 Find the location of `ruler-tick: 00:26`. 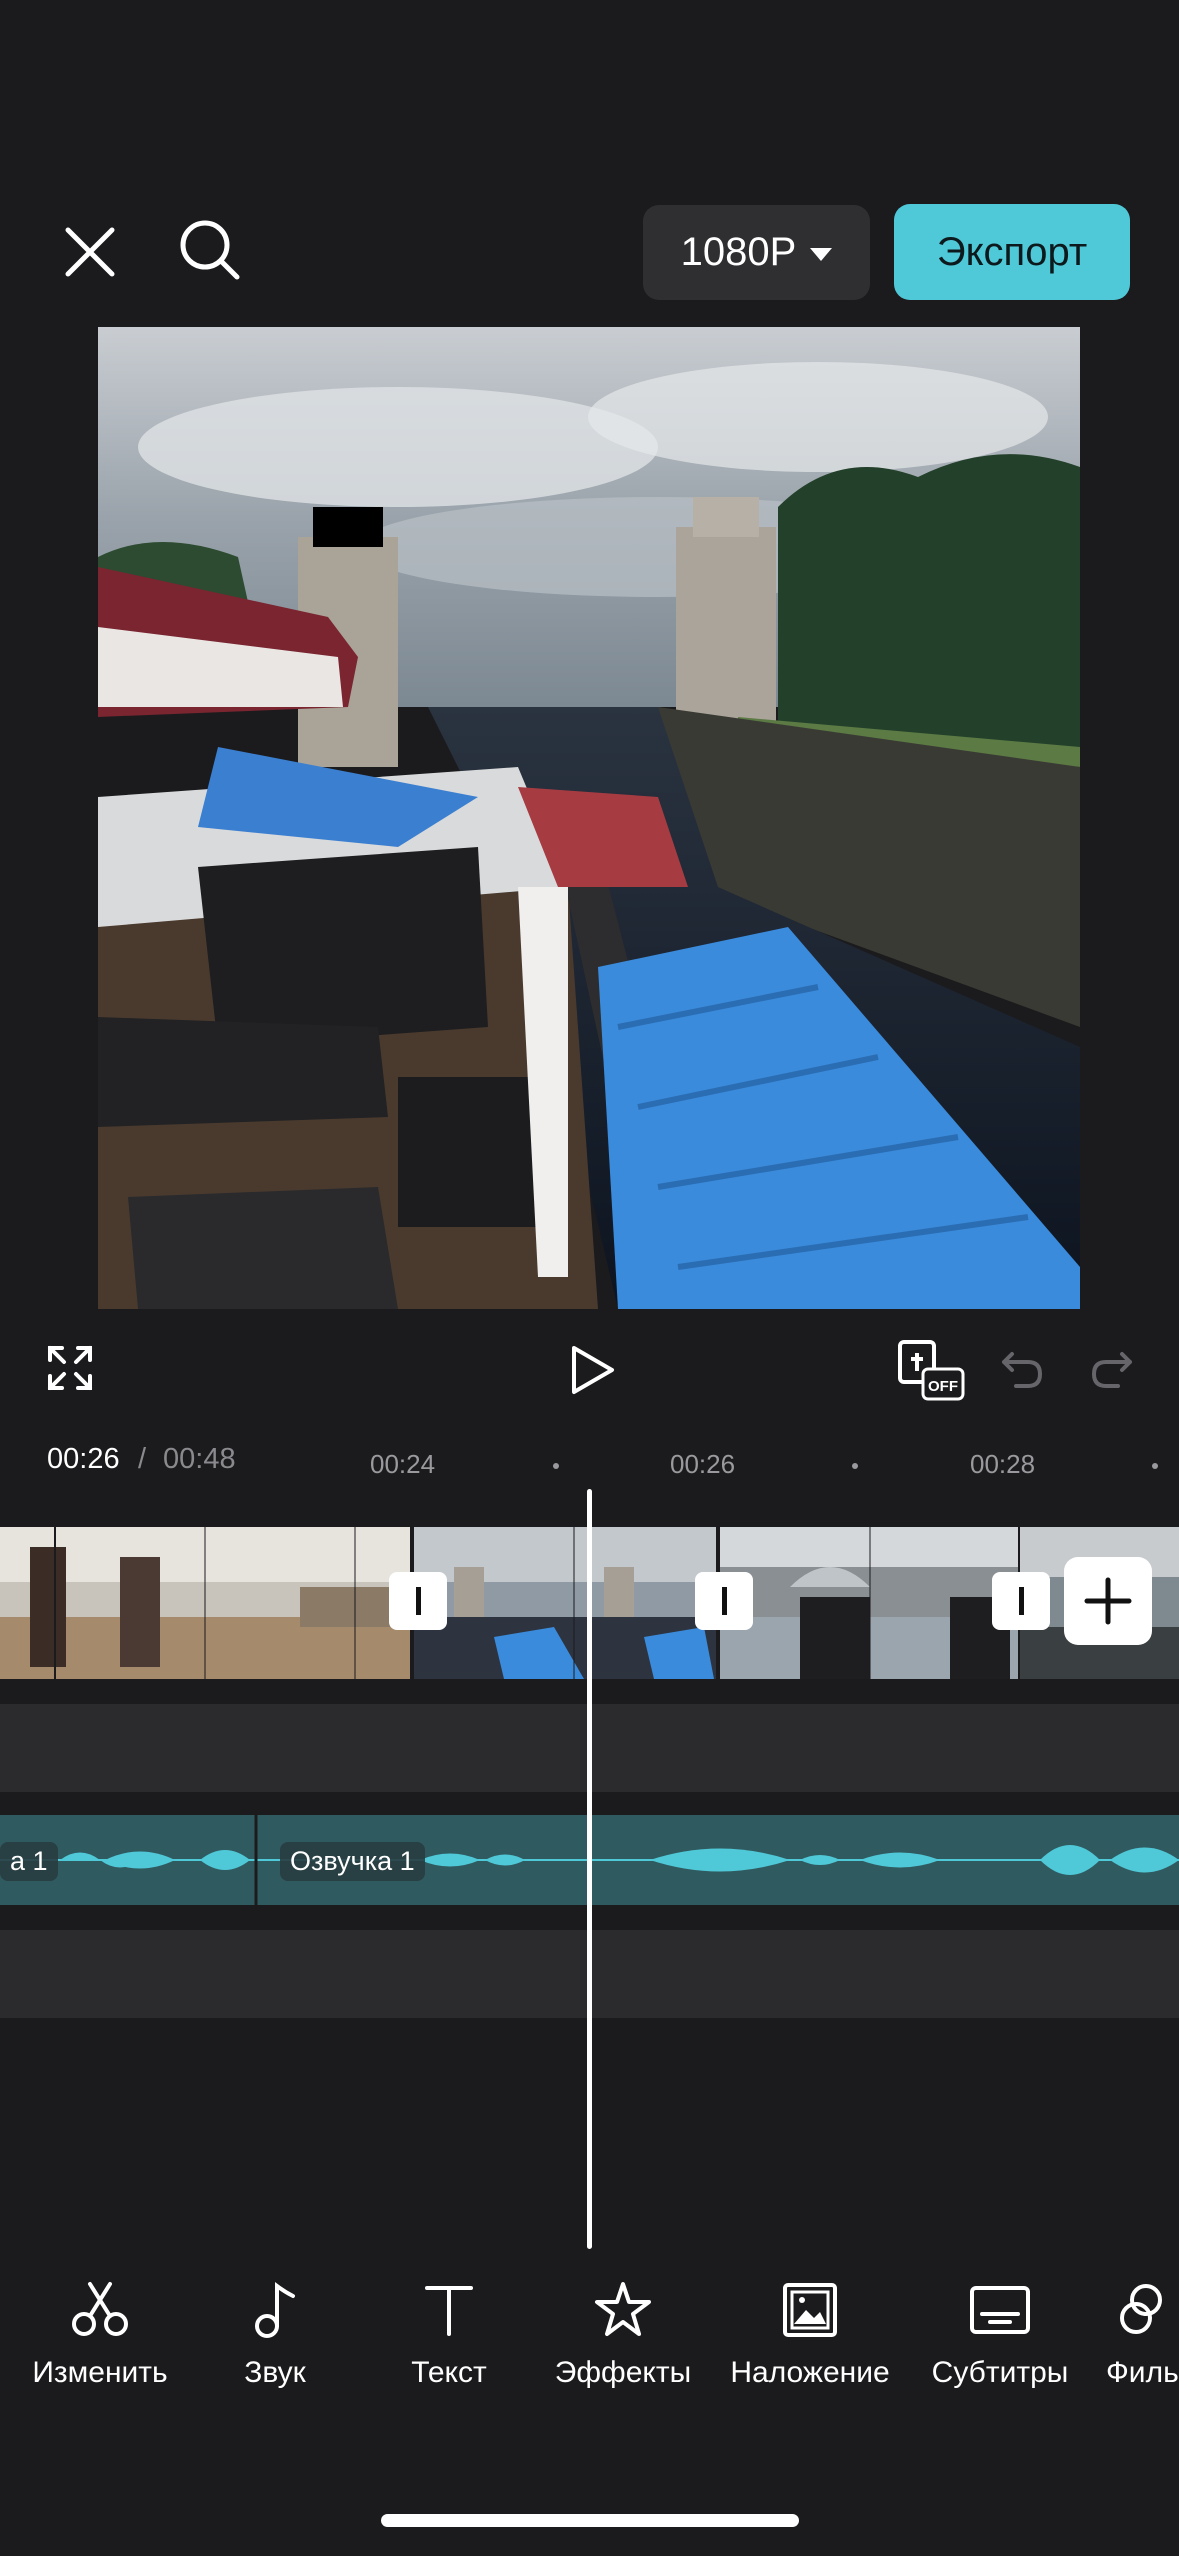

ruler-tick: 00:26 is located at coordinates (703, 1464).